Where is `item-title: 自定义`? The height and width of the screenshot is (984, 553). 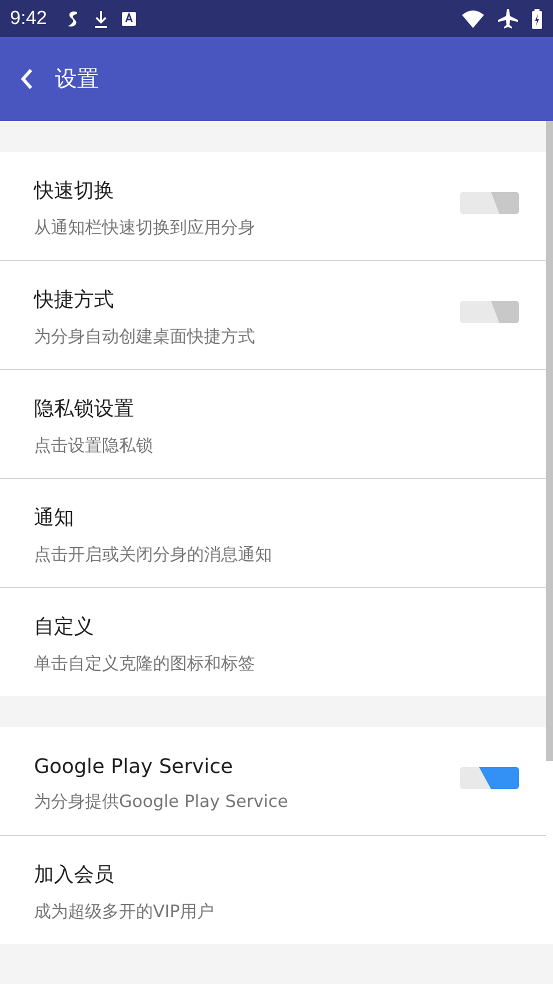 item-title: 自定义 is located at coordinates (64, 626).